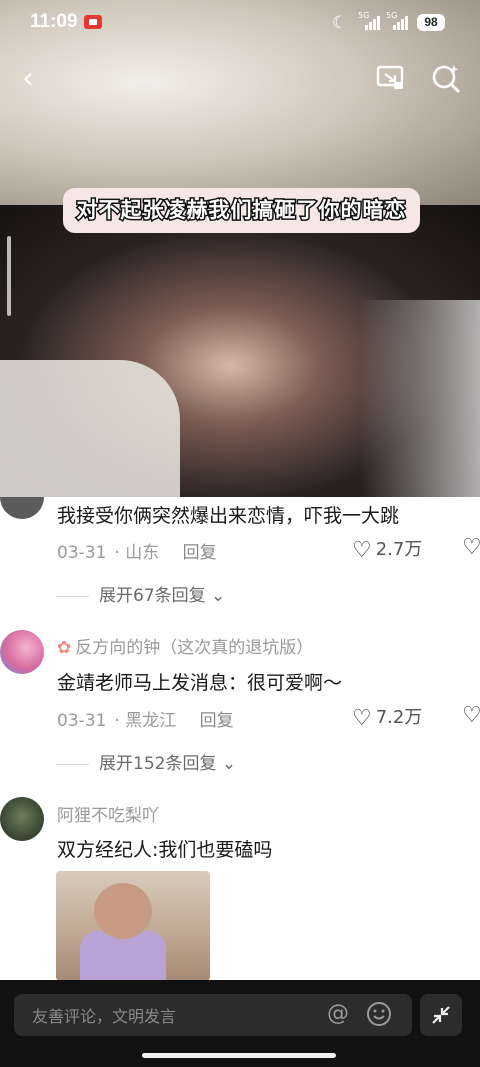 The height and width of the screenshot is (1067, 480). Describe the element at coordinates (90, 428) in the screenshot. I see `photo-suit` at that location.